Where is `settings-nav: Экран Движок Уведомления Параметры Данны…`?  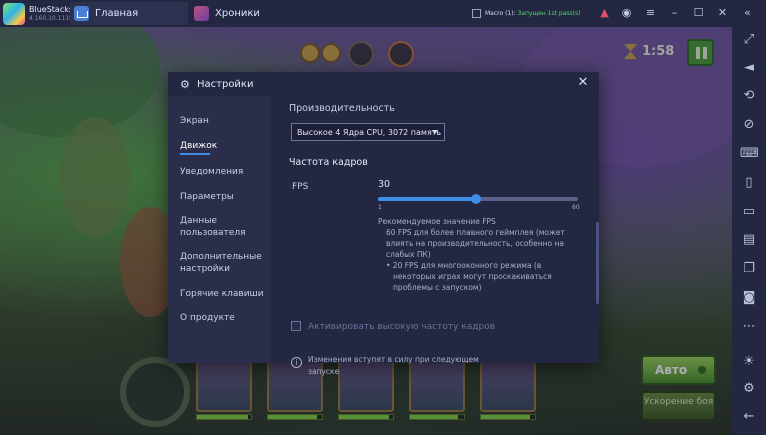
settings-nav: Экран Движок Уведомления Параметры Данны… is located at coordinates (219, 229).